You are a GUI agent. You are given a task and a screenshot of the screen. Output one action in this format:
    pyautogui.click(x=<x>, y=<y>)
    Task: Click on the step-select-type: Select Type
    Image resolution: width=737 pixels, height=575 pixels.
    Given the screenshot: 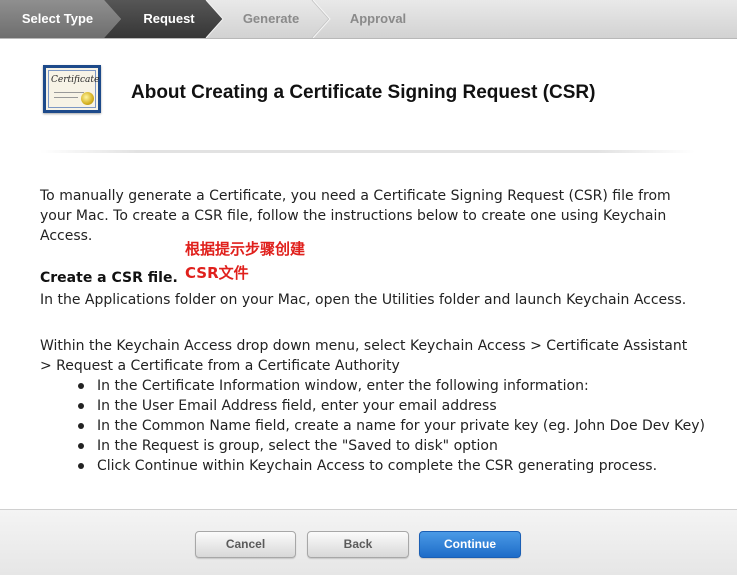 What is the action you would take?
    pyautogui.click(x=57, y=19)
    